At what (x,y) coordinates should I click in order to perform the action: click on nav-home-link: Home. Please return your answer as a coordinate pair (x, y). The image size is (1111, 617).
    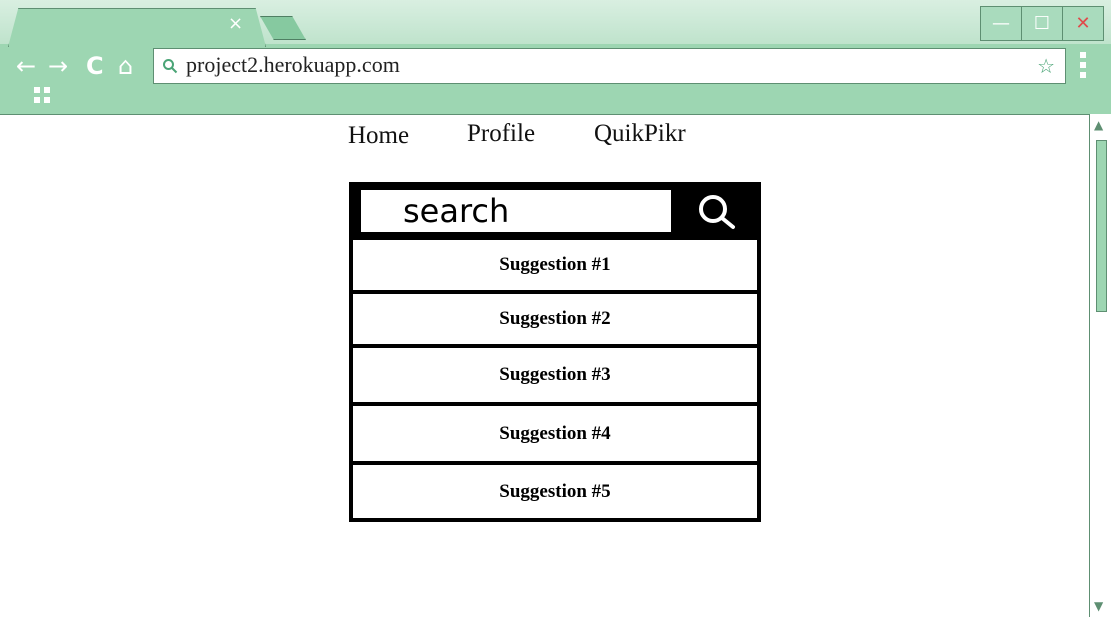
    Looking at the image, I should click on (378, 136).